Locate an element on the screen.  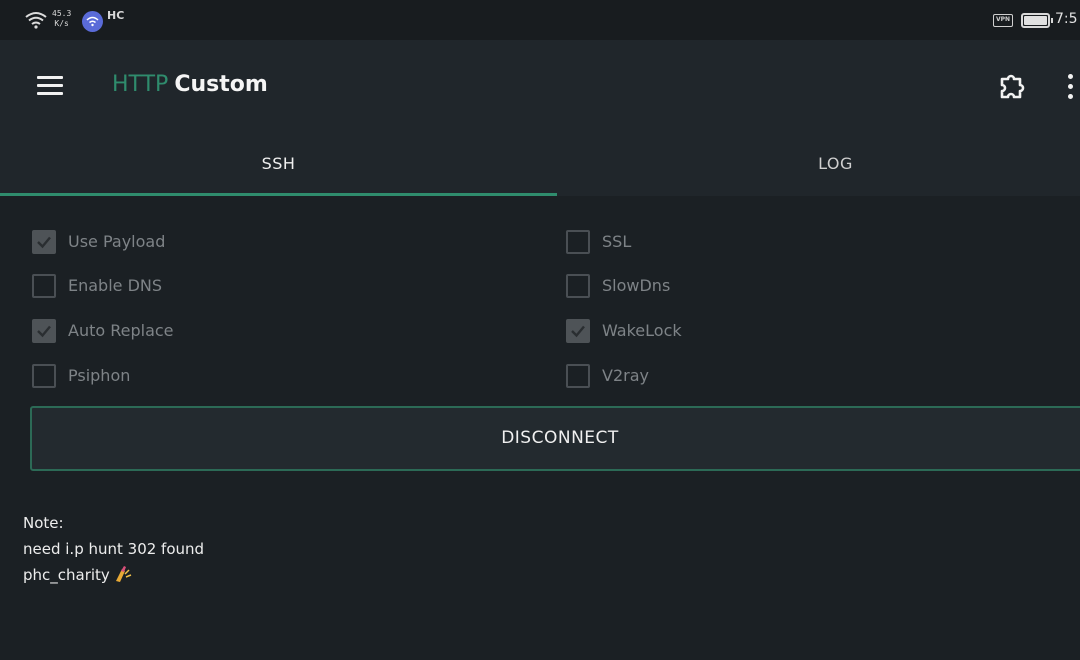
battery-icon is located at coordinates (1037, 20).